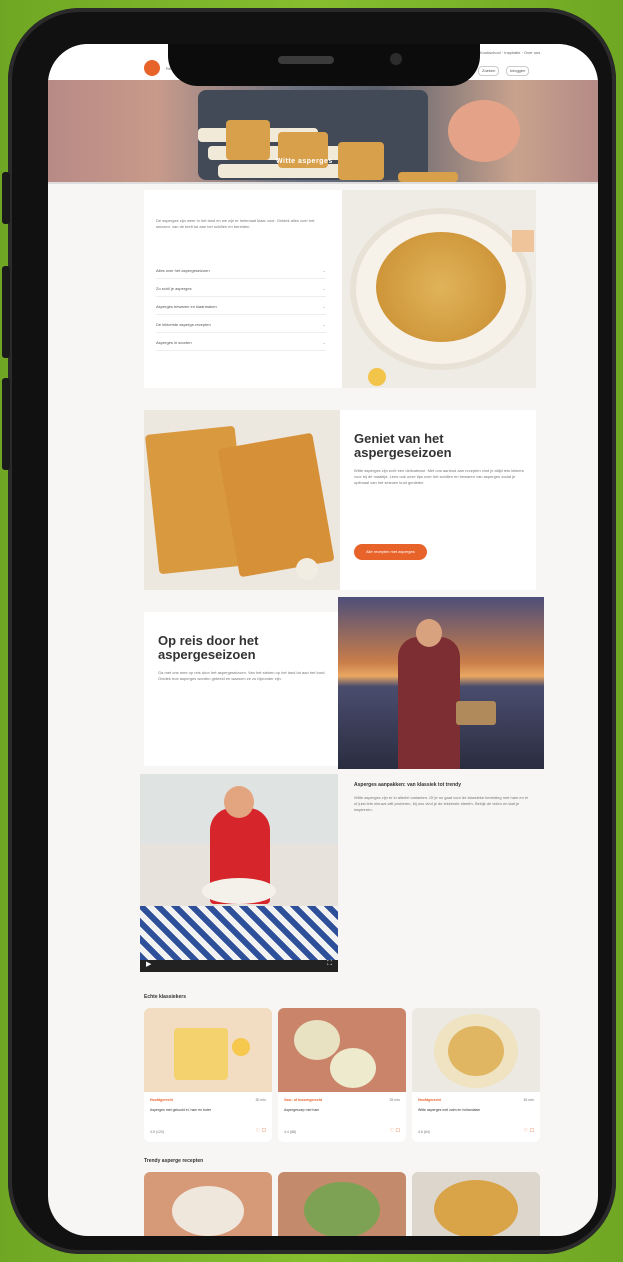 Image resolution: width=623 pixels, height=1262 pixels. What do you see at coordinates (241, 307) in the screenshot?
I see `accordion-item-3: Asperges bewaren en klaarmaken ⌄` at bounding box center [241, 307].